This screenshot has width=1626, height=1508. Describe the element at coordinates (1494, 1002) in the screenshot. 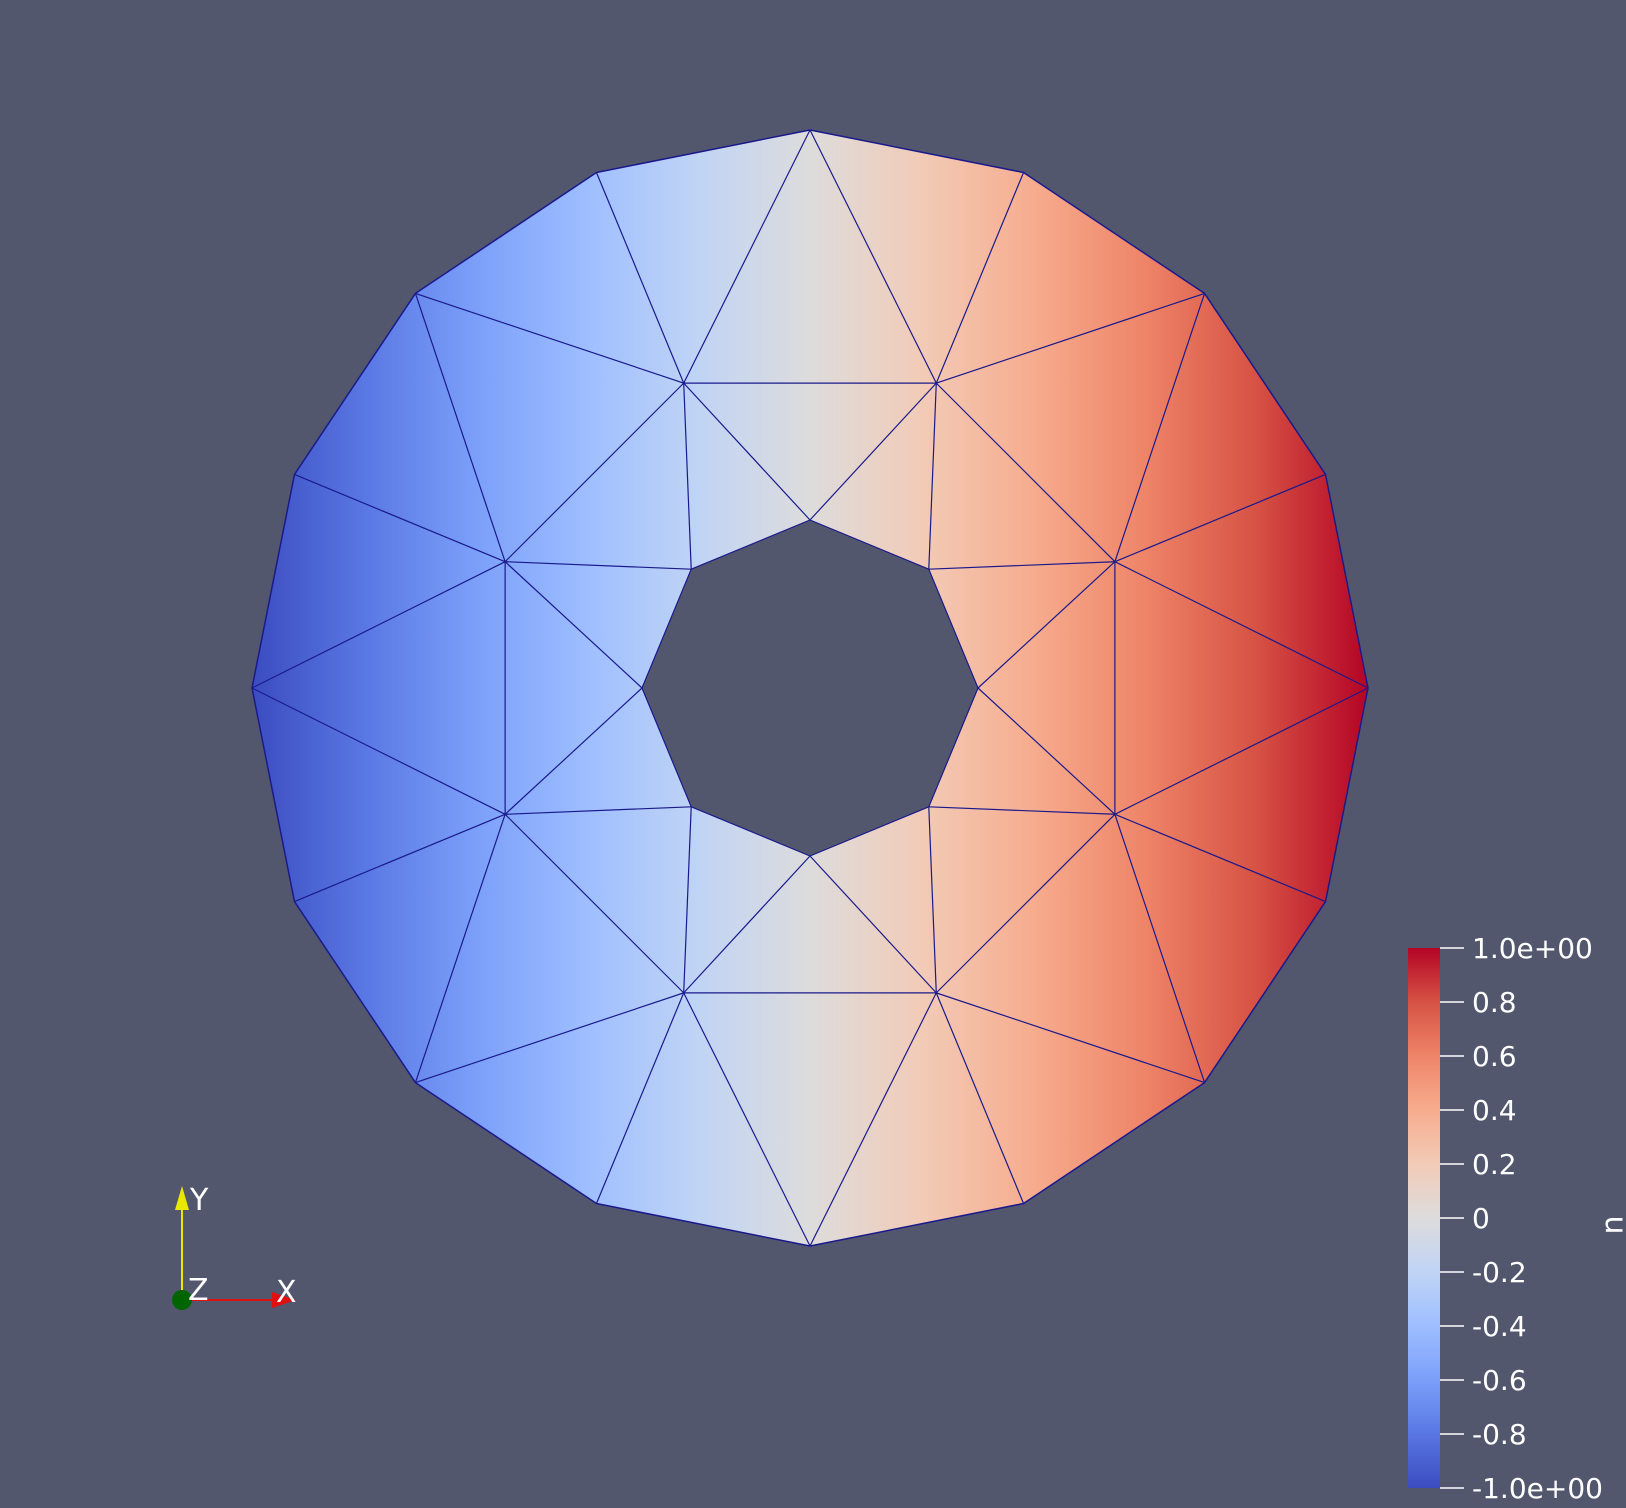

I see `colorbar-tick-label: 0.8` at that location.